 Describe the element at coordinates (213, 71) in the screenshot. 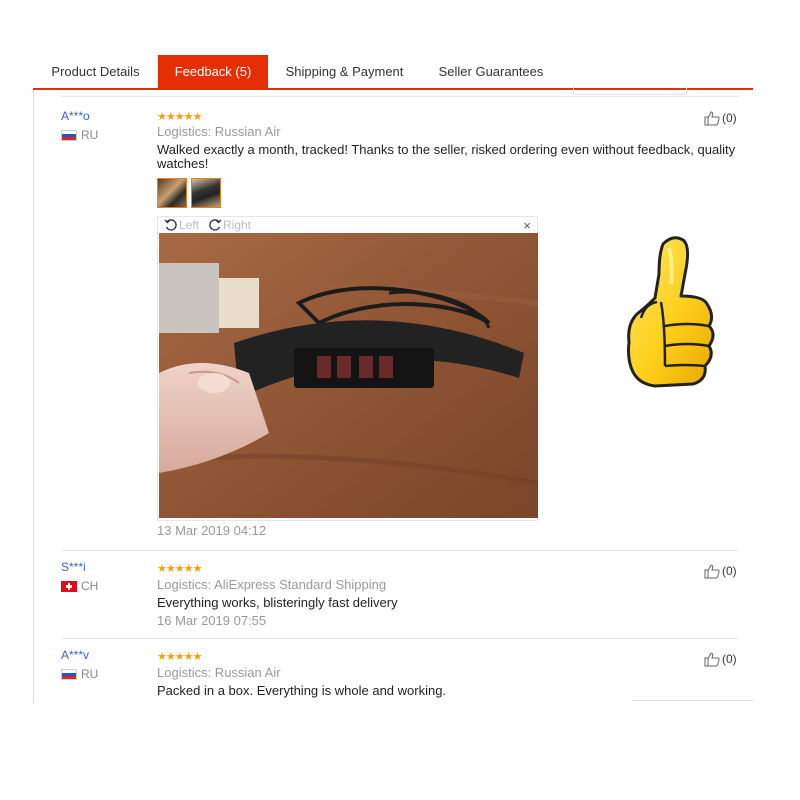

I see `tab-feedback: Feedback (5)` at that location.